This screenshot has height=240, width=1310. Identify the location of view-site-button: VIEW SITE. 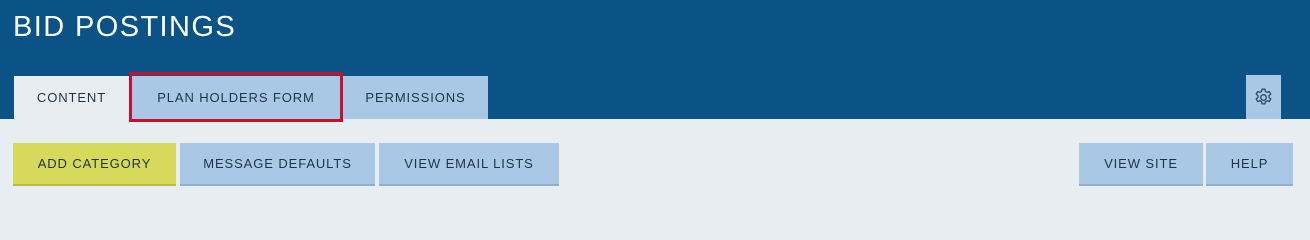
(1141, 164).